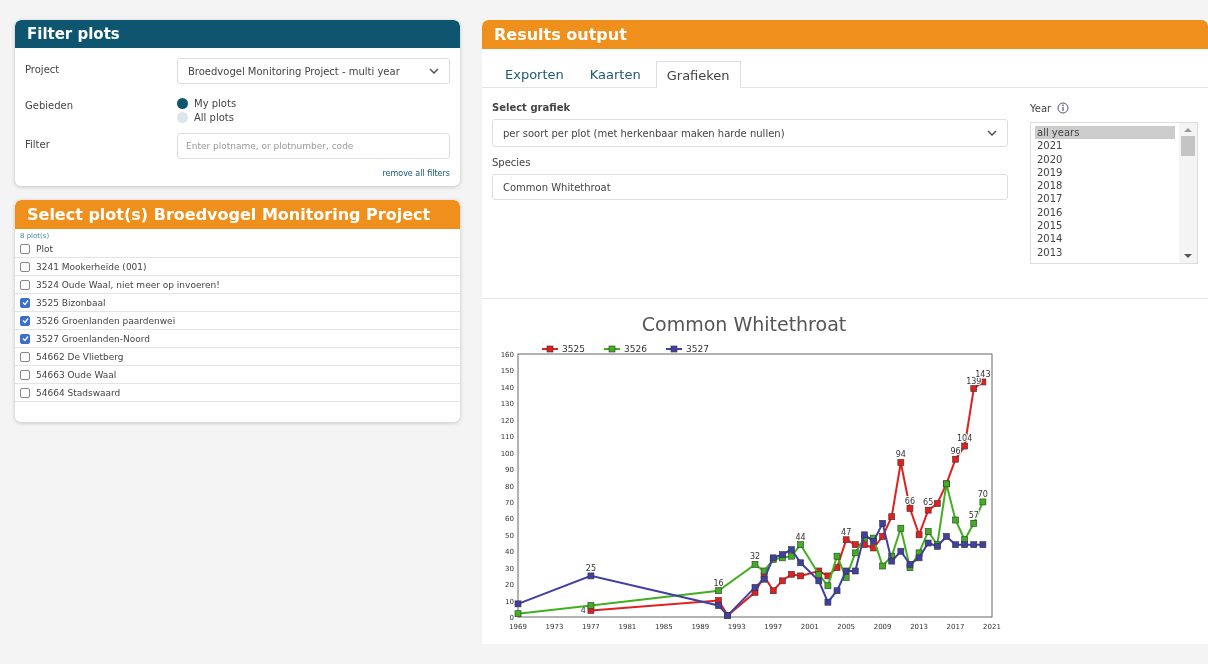 This screenshot has width=1208, height=664. I want to click on data-label: 44, so click(800, 537).